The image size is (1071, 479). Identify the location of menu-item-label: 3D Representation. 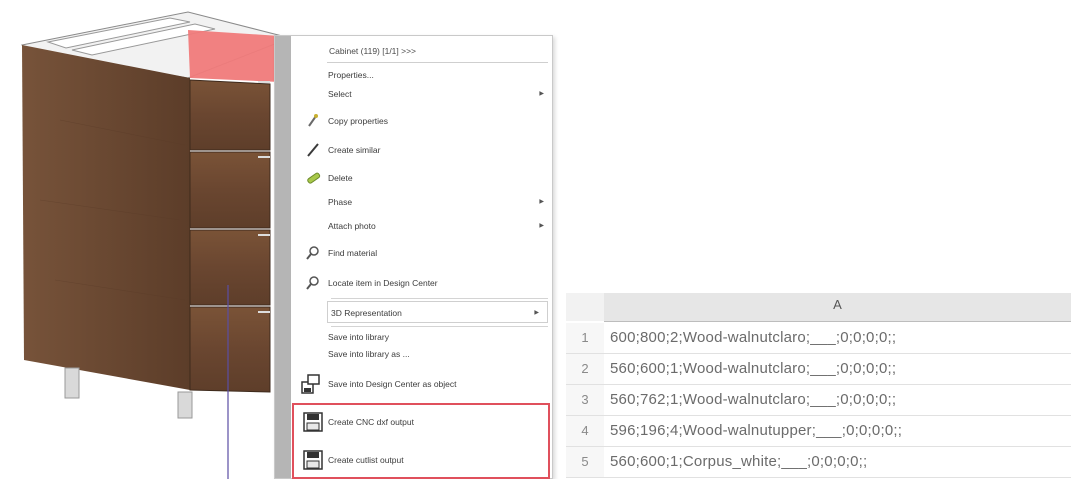
(366, 313).